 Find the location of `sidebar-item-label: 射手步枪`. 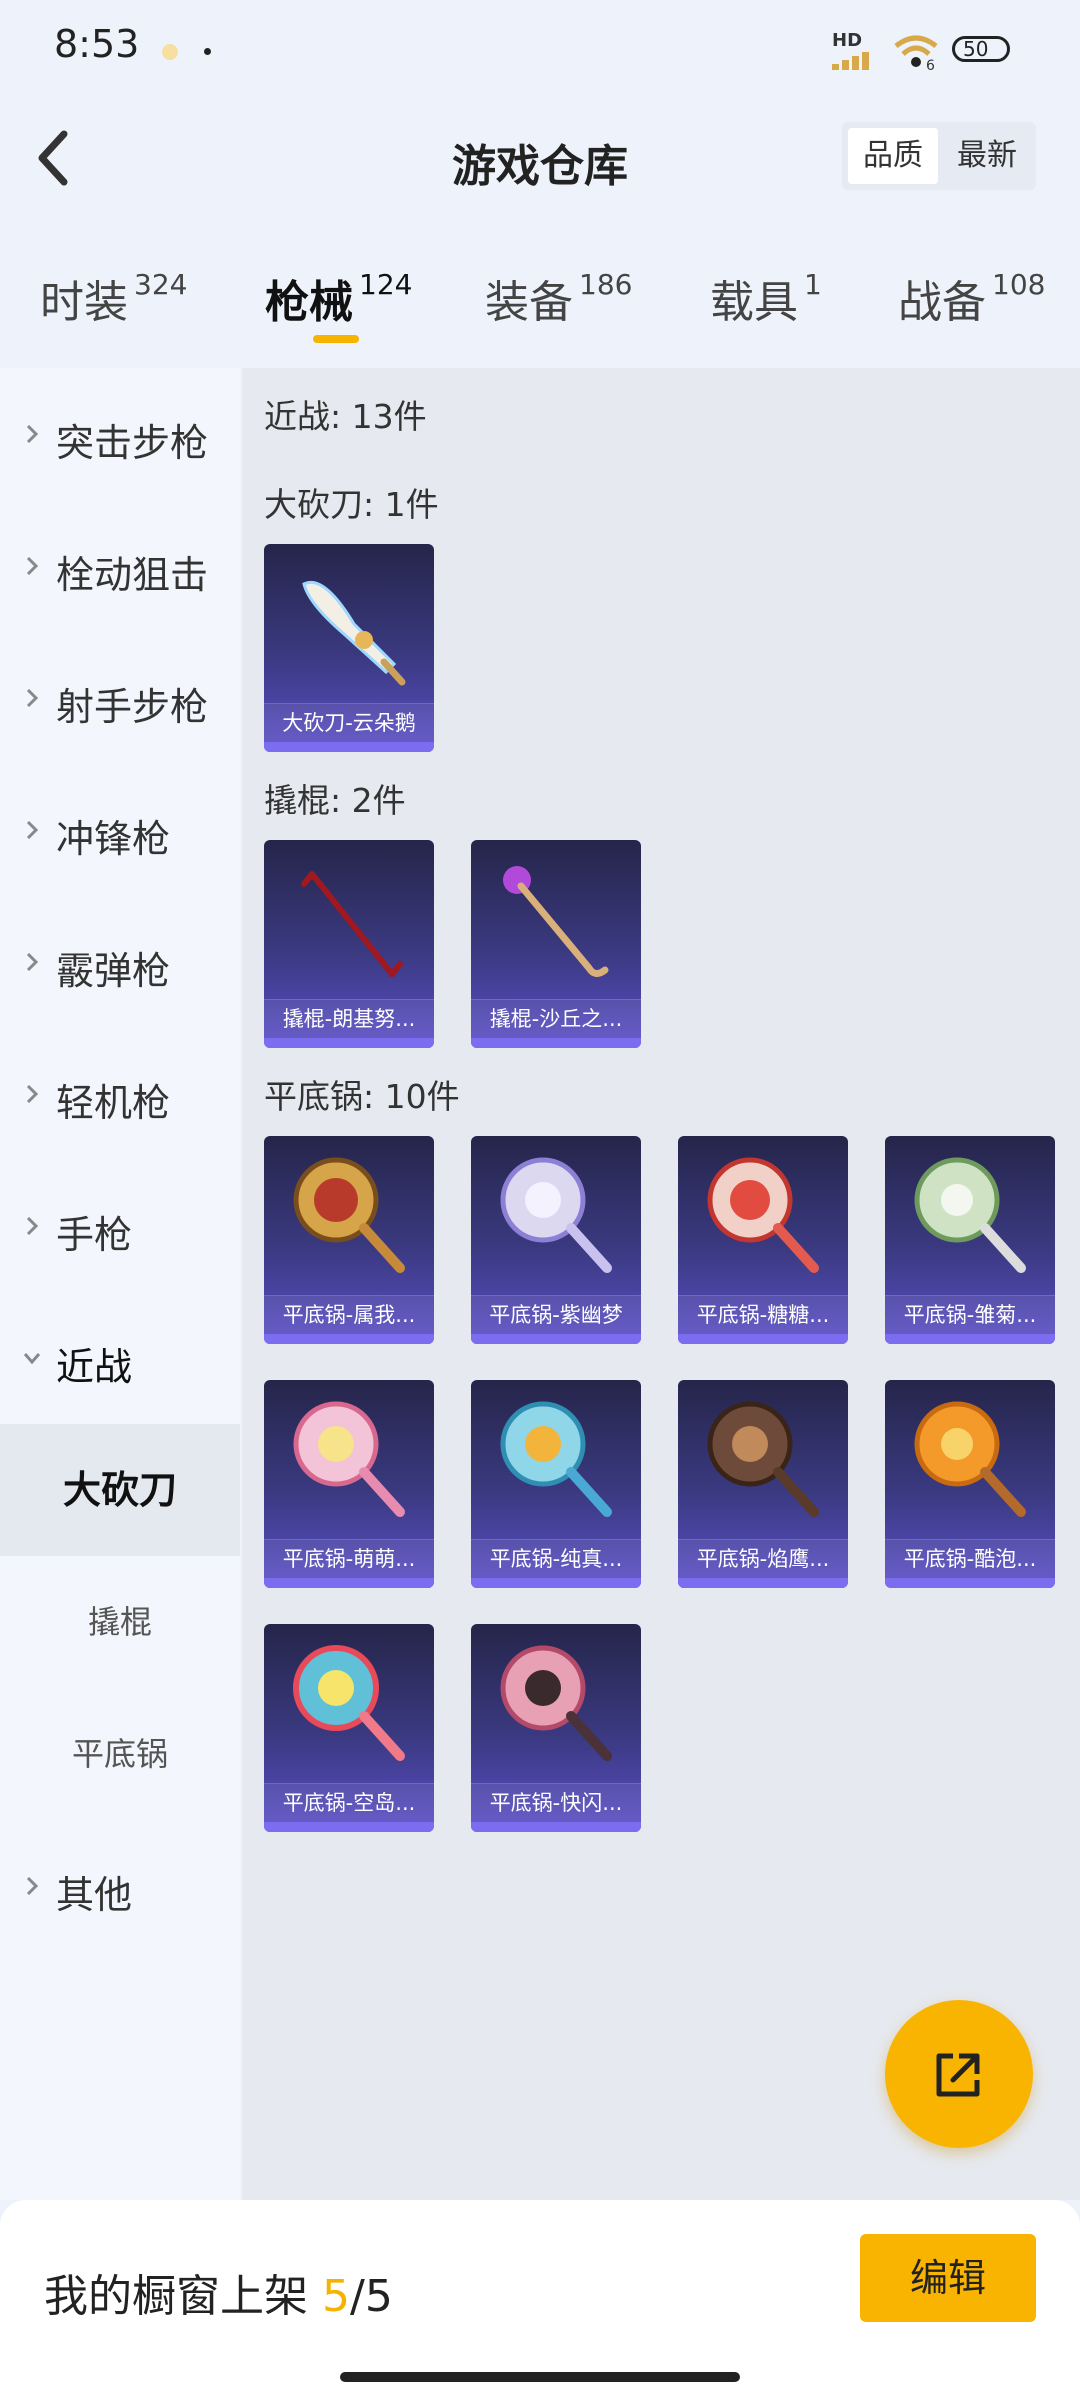

sidebar-item-label: 射手步枪 is located at coordinates (132, 707).